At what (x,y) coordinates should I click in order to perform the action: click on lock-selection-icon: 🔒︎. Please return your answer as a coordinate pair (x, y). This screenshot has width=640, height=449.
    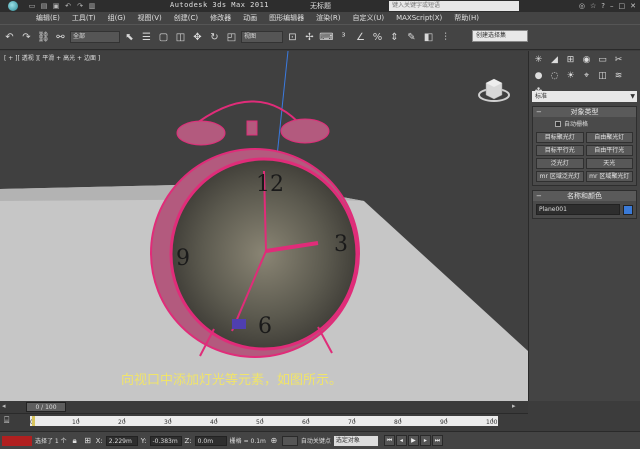
    Looking at the image, I should click on (75, 441).